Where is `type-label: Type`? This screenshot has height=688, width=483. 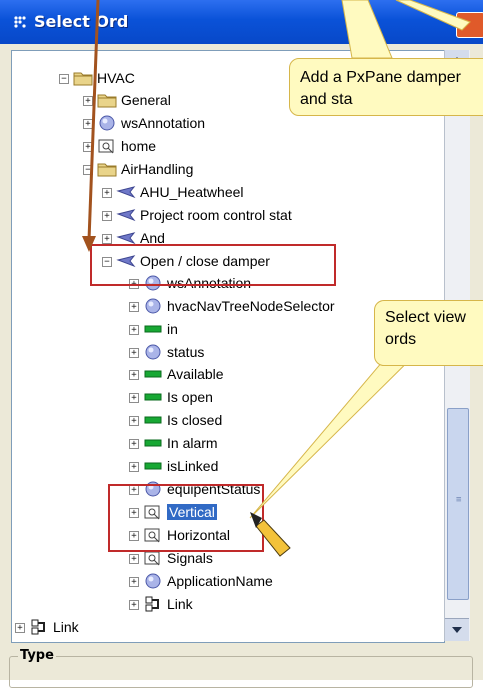
type-label: Type is located at coordinates (37, 655).